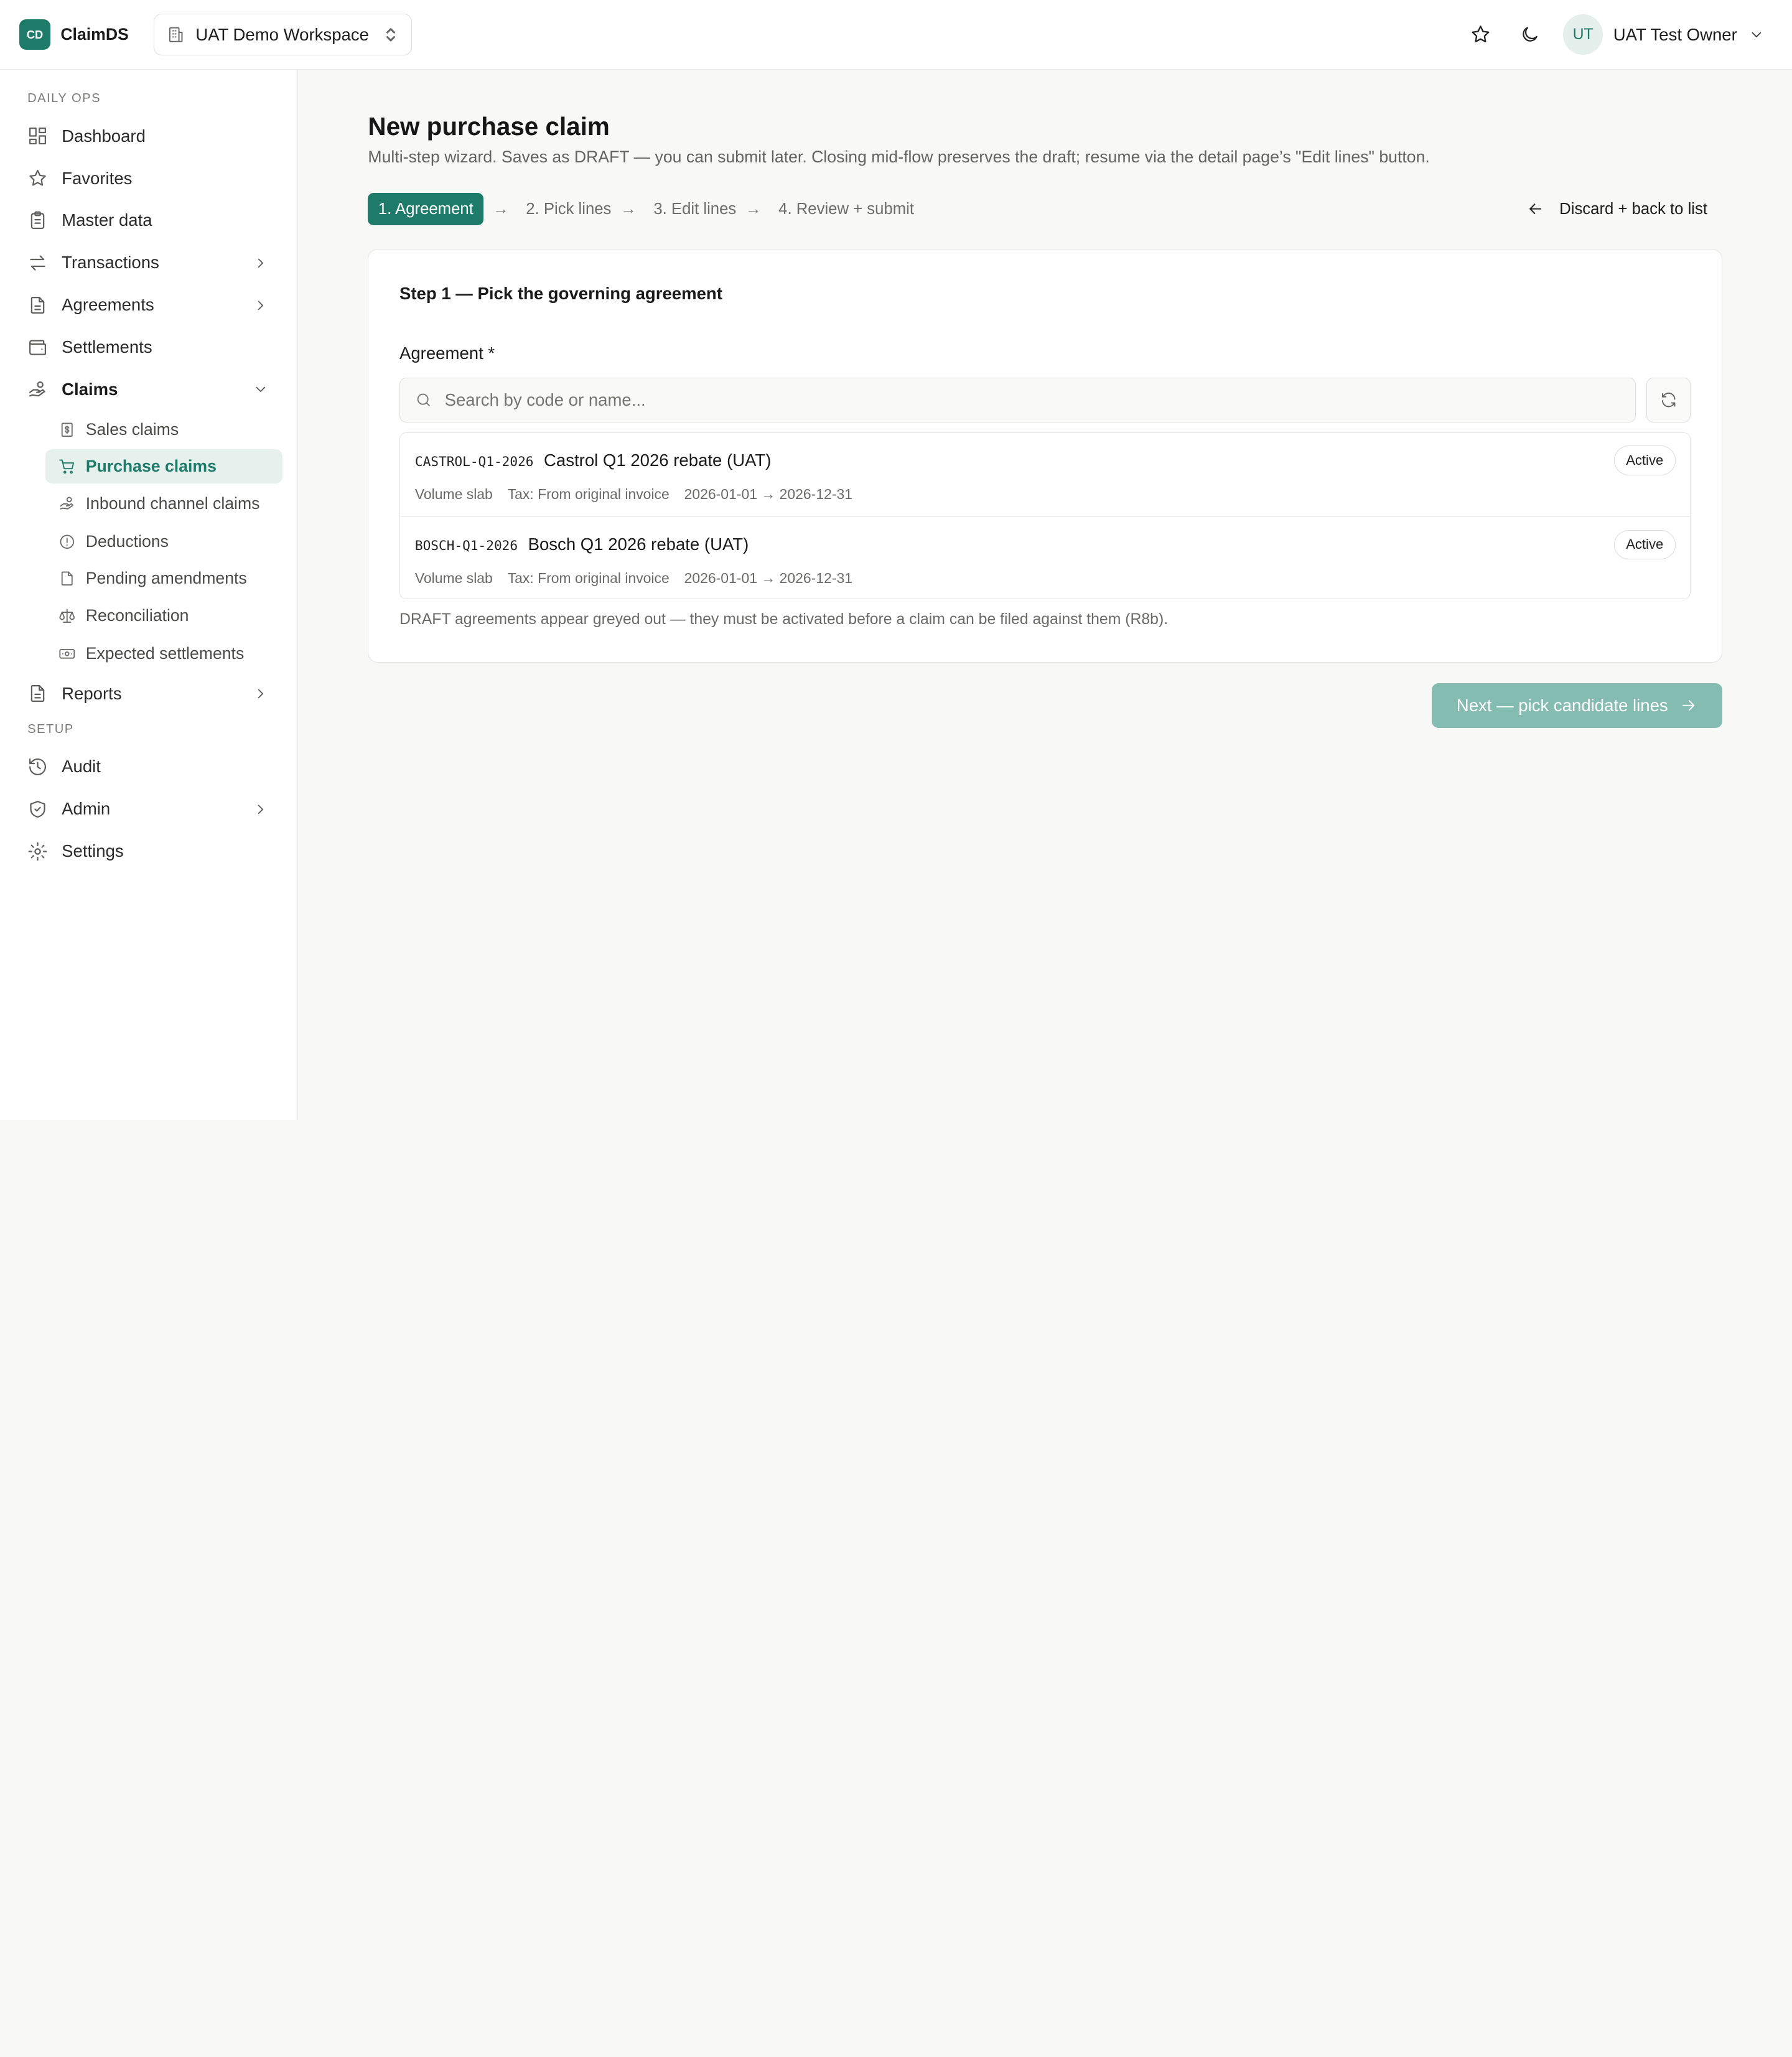 Image resolution: width=1792 pixels, height=2057 pixels. I want to click on agreement-search, so click(1017, 400).